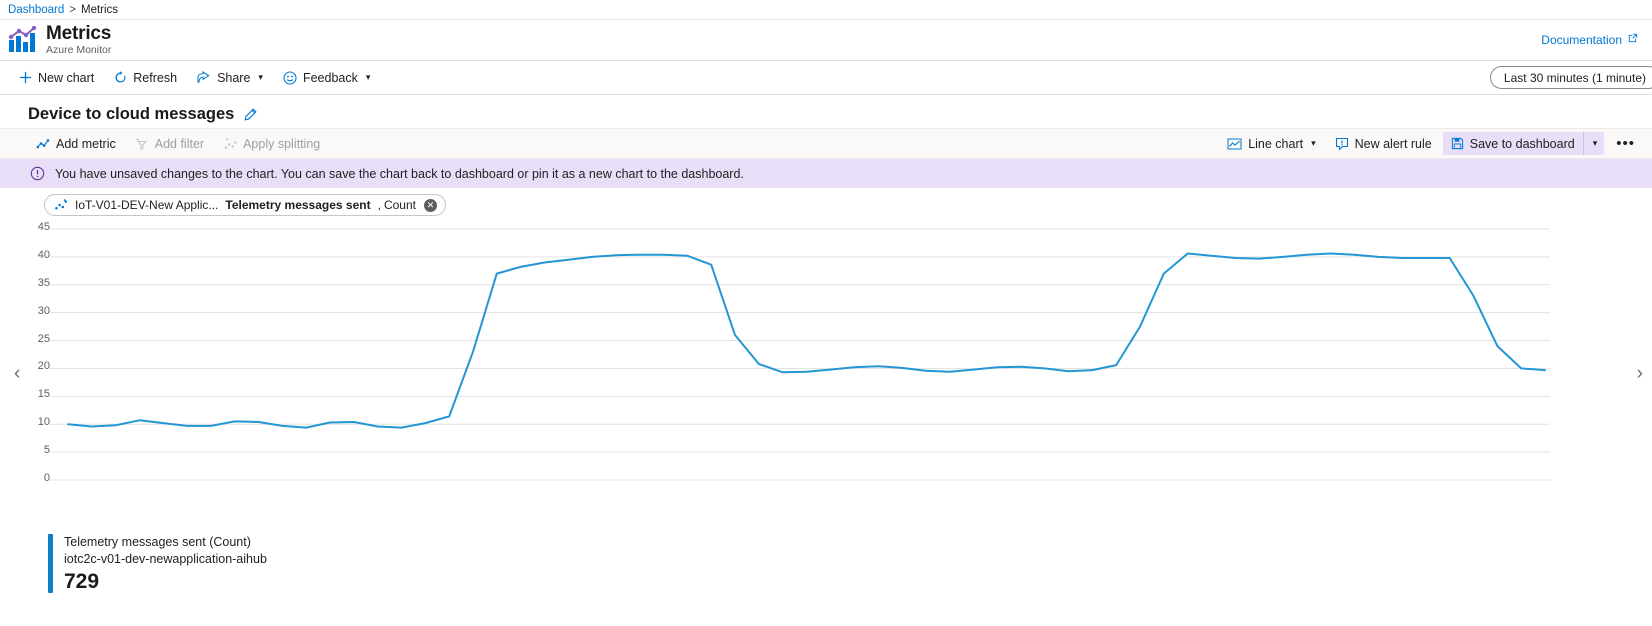 The height and width of the screenshot is (626, 1652). Describe the element at coordinates (25, 77) in the screenshot. I see `plus-icon` at that location.